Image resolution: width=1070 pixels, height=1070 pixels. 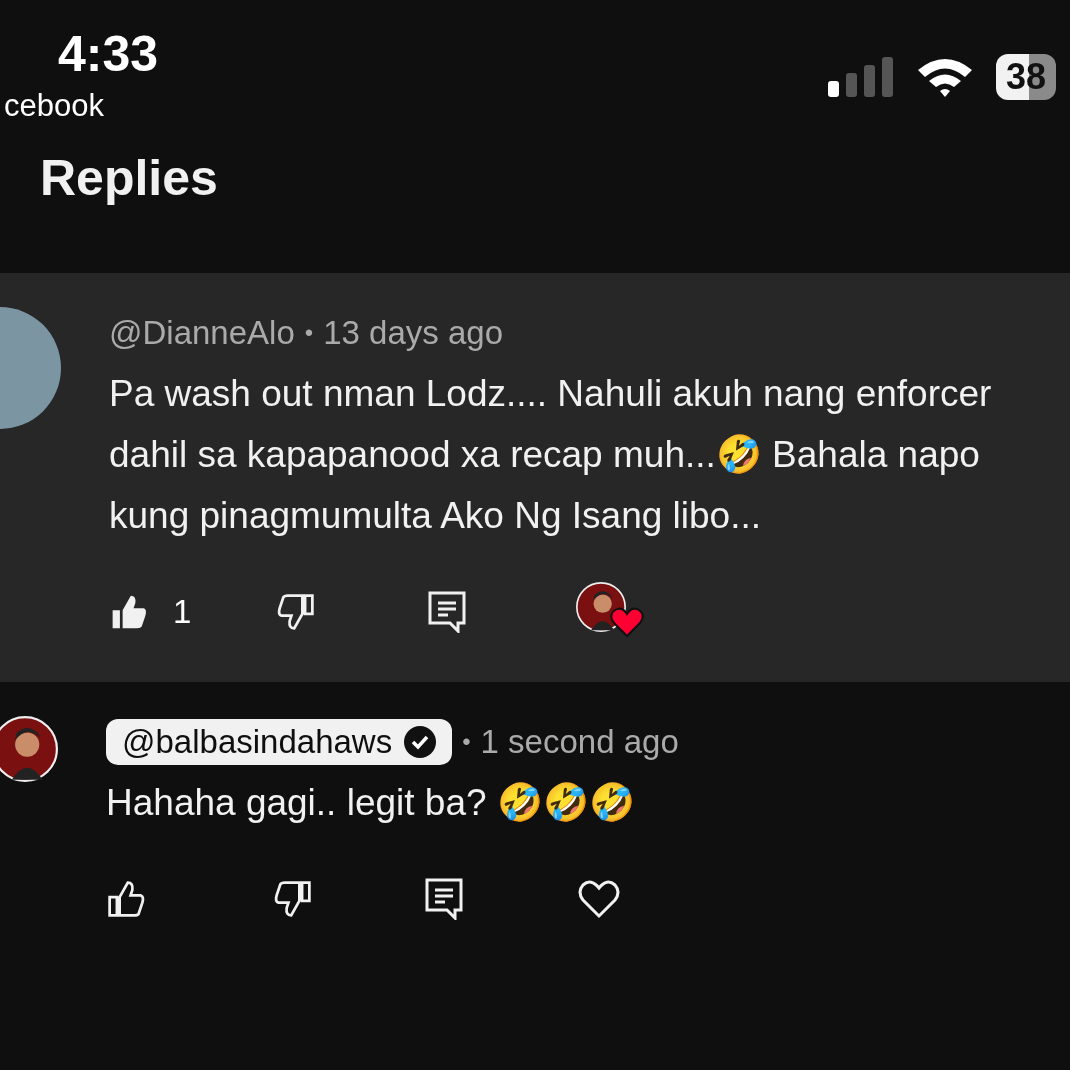 What do you see at coordinates (29, 749) in the screenshot?
I see `avatar` at bounding box center [29, 749].